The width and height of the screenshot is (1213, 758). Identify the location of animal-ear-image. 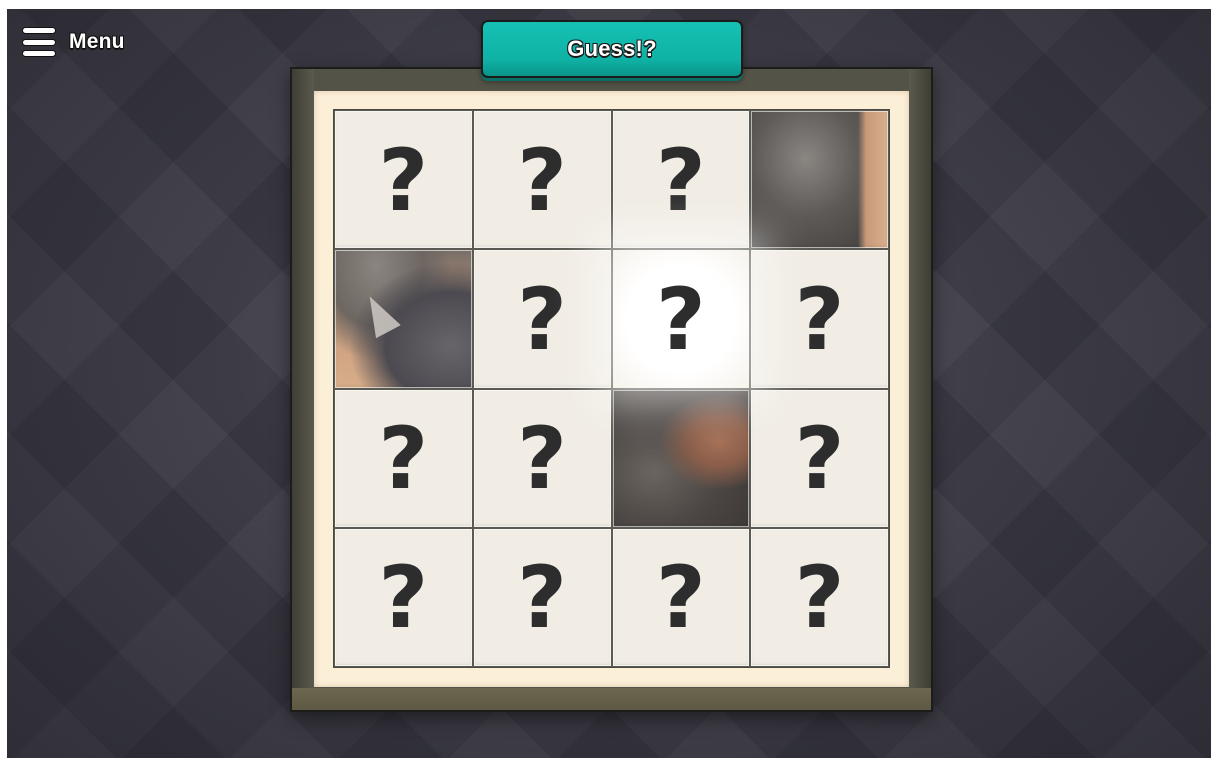
(379, 314).